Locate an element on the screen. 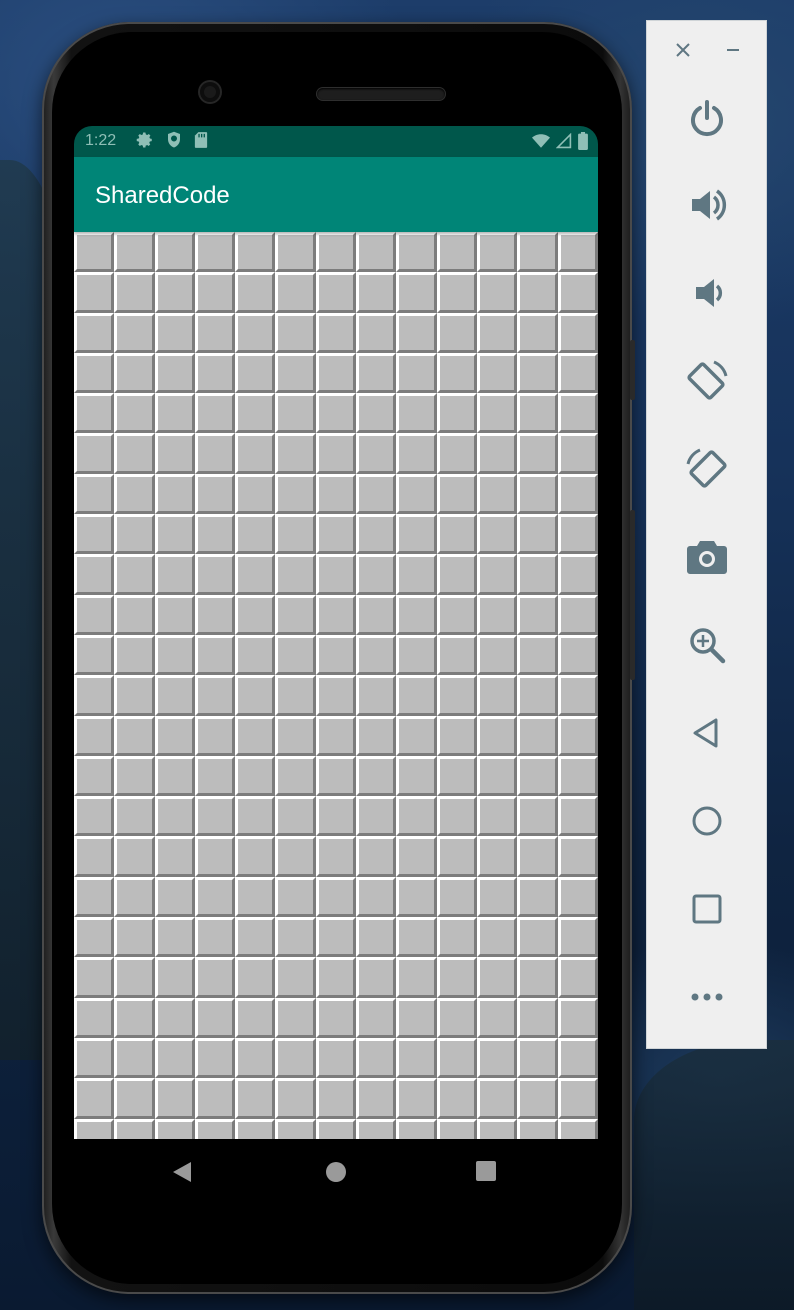 The width and height of the screenshot is (794, 1310). close-icon is located at coordinates (683, 50).